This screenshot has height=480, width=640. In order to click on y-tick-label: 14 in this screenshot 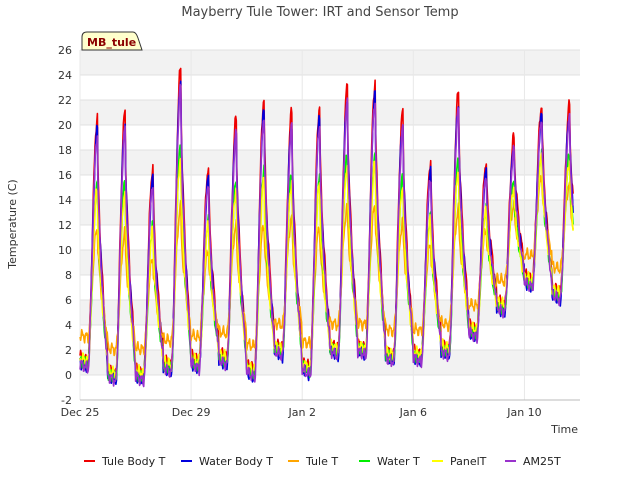, I will do `click(65, 200)`.